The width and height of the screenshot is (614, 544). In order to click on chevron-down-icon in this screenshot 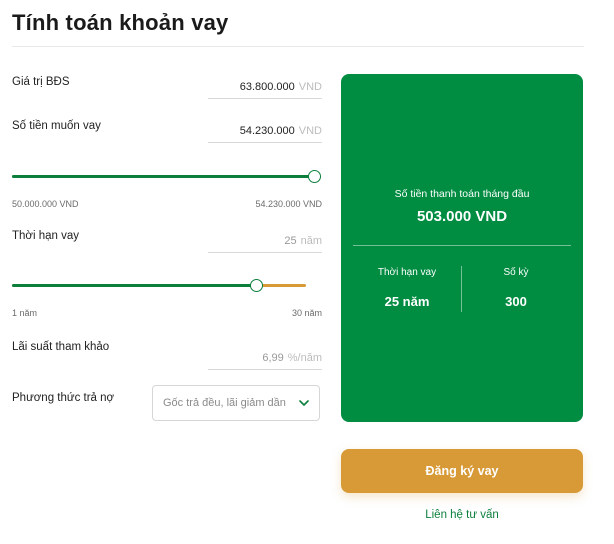, I will do `click(304, 403)`.